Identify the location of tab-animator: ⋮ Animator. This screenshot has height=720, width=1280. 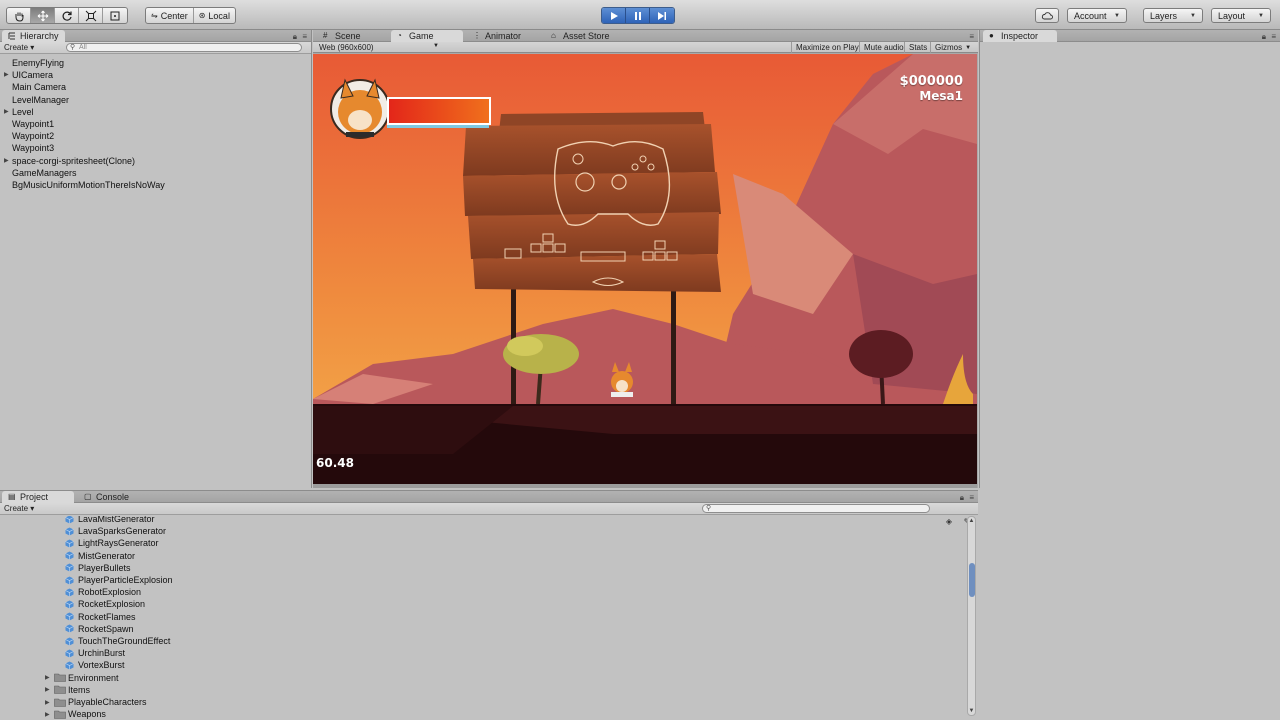
(497, 36).